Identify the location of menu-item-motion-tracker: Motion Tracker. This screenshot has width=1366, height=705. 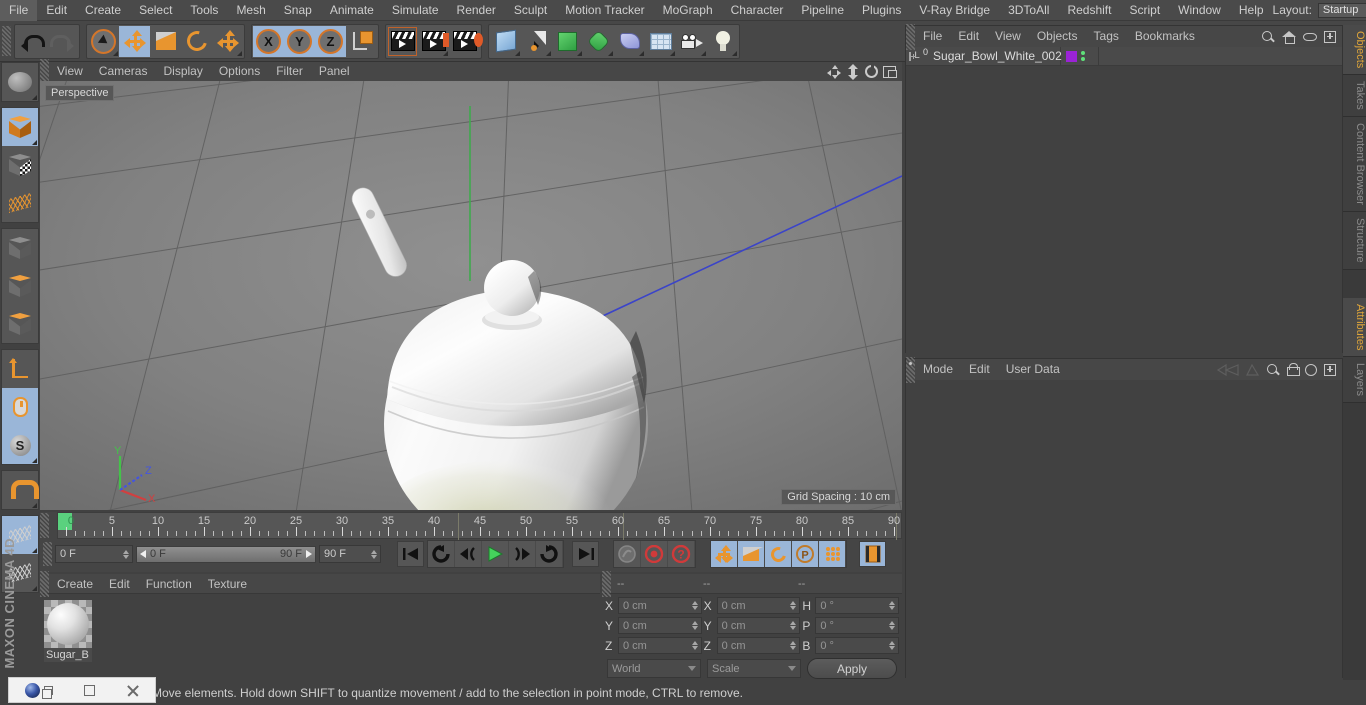
(604, 10).